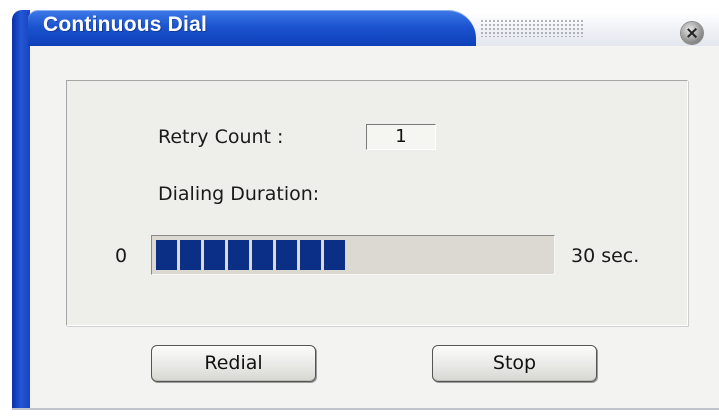  What do you see at coordinates (692, 33) in the screenshot?
I see `close-icon` at bounding box center [692, 33].